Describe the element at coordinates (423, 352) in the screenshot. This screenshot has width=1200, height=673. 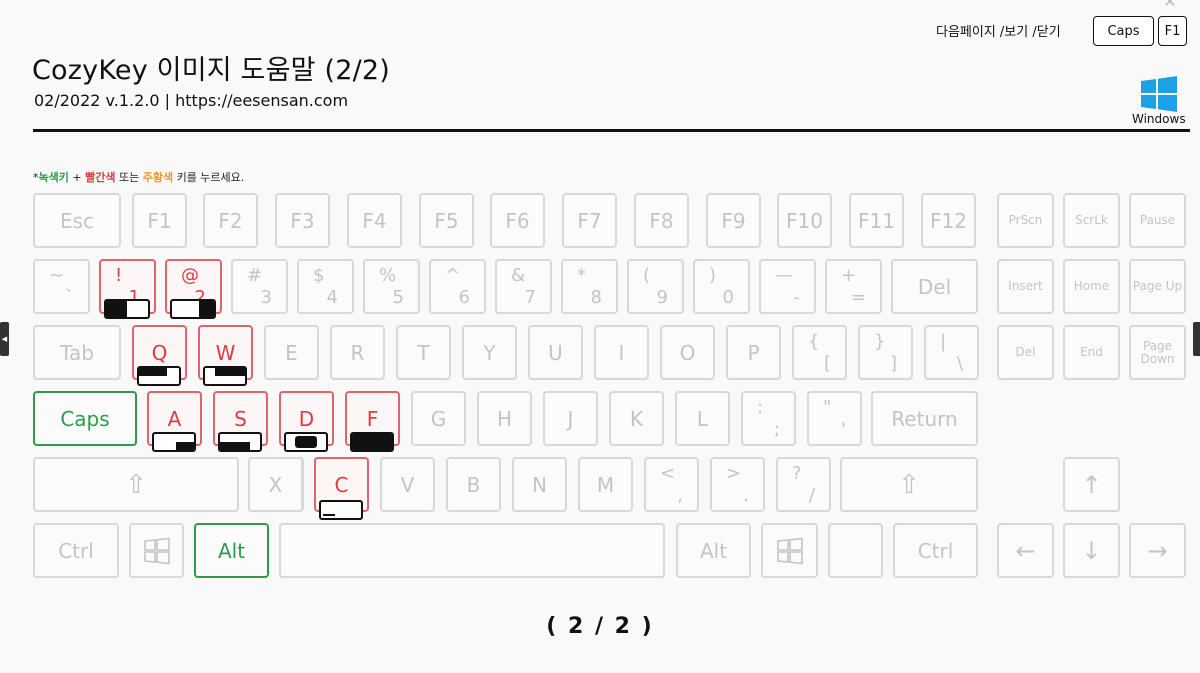
I see `key-t: T` at that location.